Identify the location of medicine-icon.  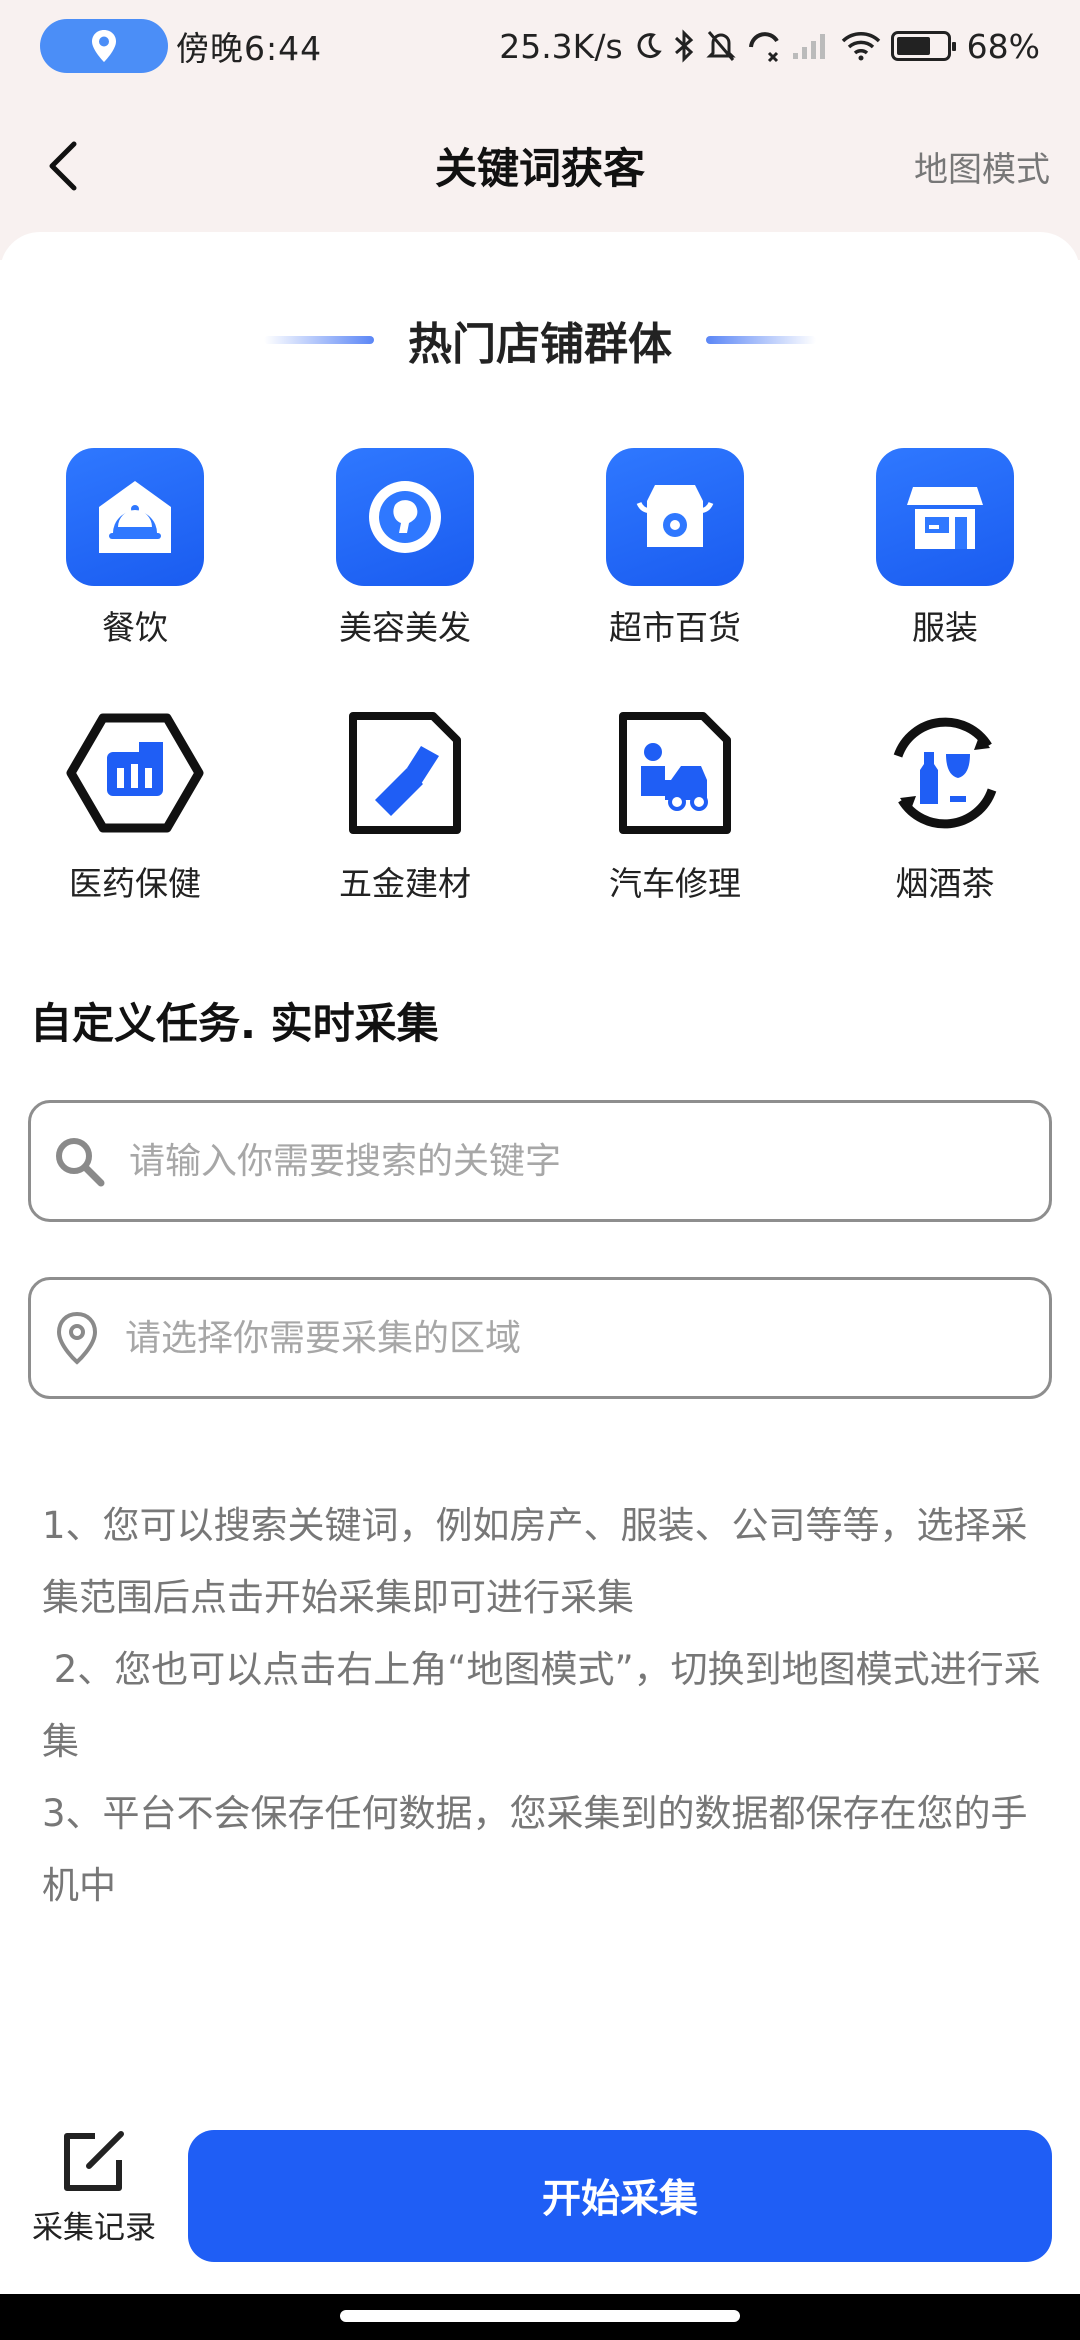
(135, 773).